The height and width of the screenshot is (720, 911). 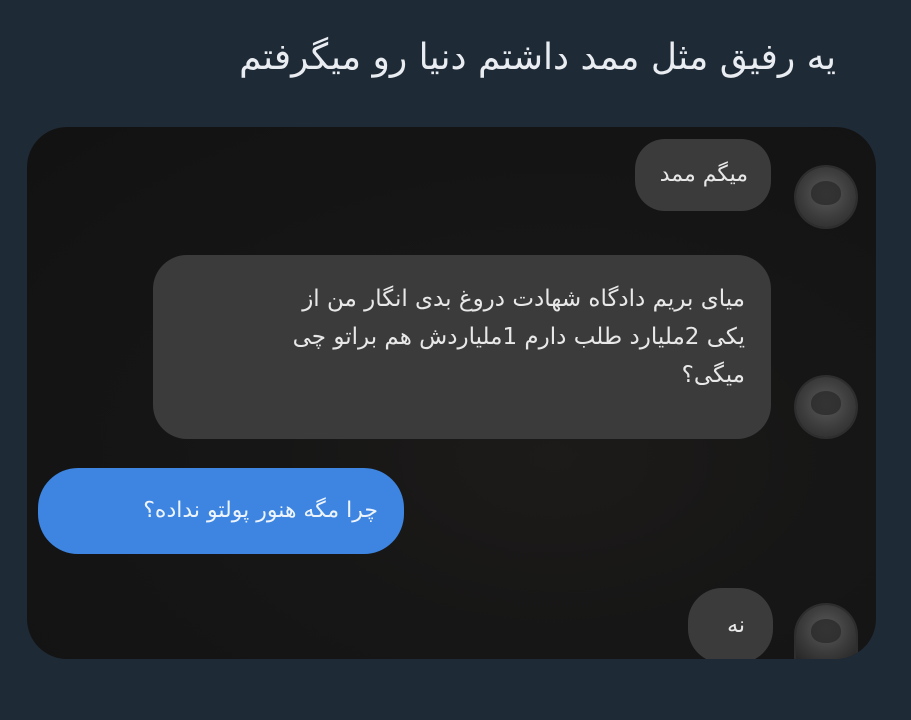 I want to click on message-bubble-outgoing: چرا مگه هنور پولتو نداده؟, so click(x=221, y=511).